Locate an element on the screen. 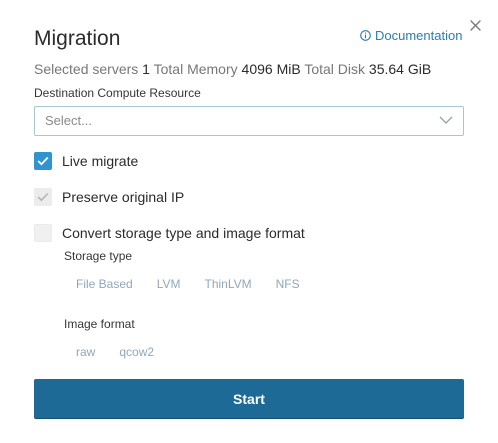 This screenshot has width=498, height=443. close-icon is located at coordinates (475, 25).